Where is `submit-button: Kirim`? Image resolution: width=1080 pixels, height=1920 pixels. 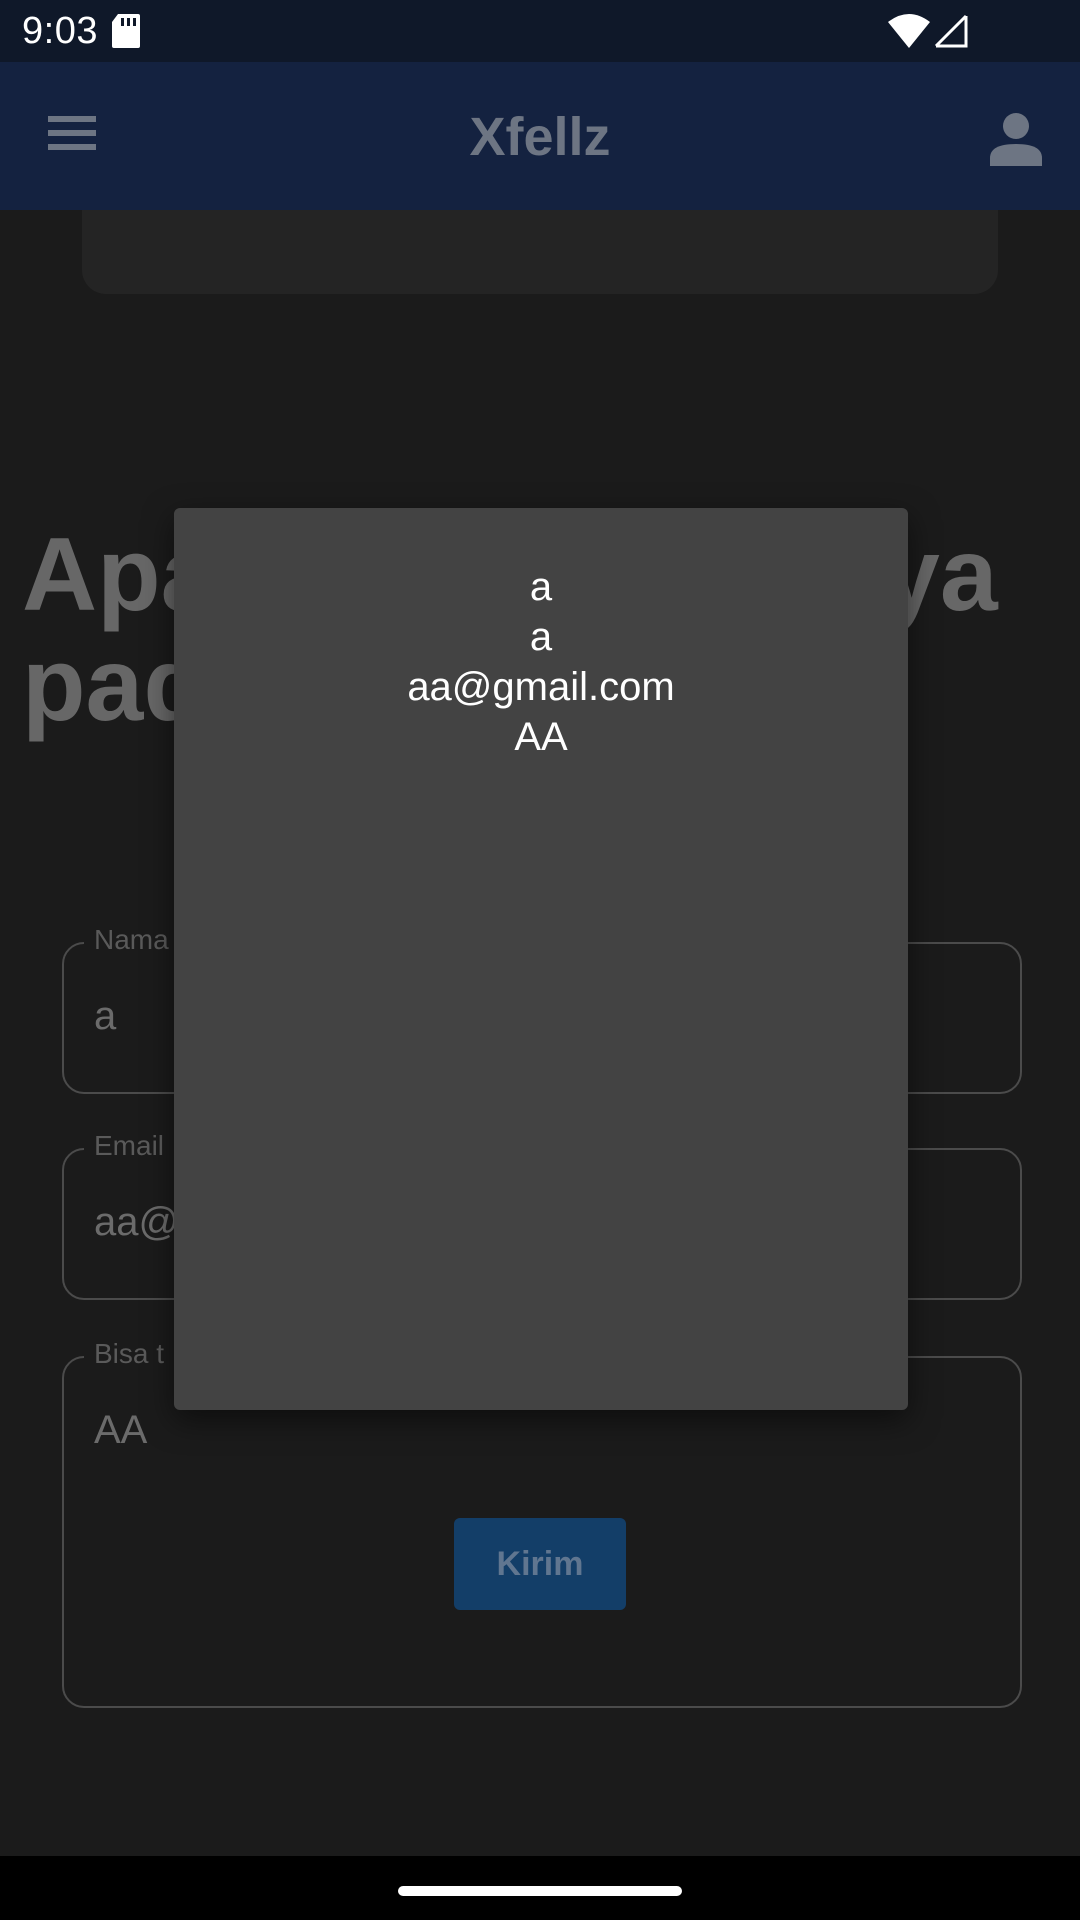 submit-button: Kirim is located at coordinates (540, 1564).